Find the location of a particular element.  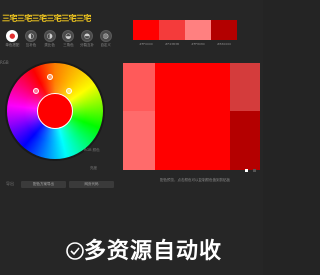

preview-note: 配色预览，点击颜色可以复制颜色值到剪贴板 is located at coordinates (195, 180).